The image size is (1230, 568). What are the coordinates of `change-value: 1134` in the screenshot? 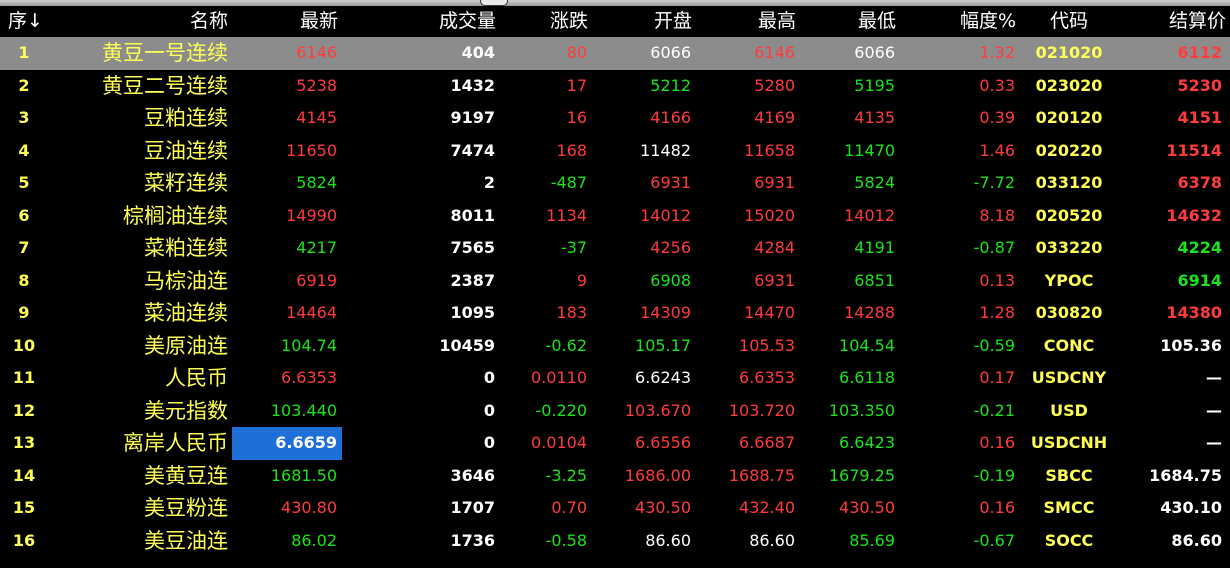 It's located at (546, 216).